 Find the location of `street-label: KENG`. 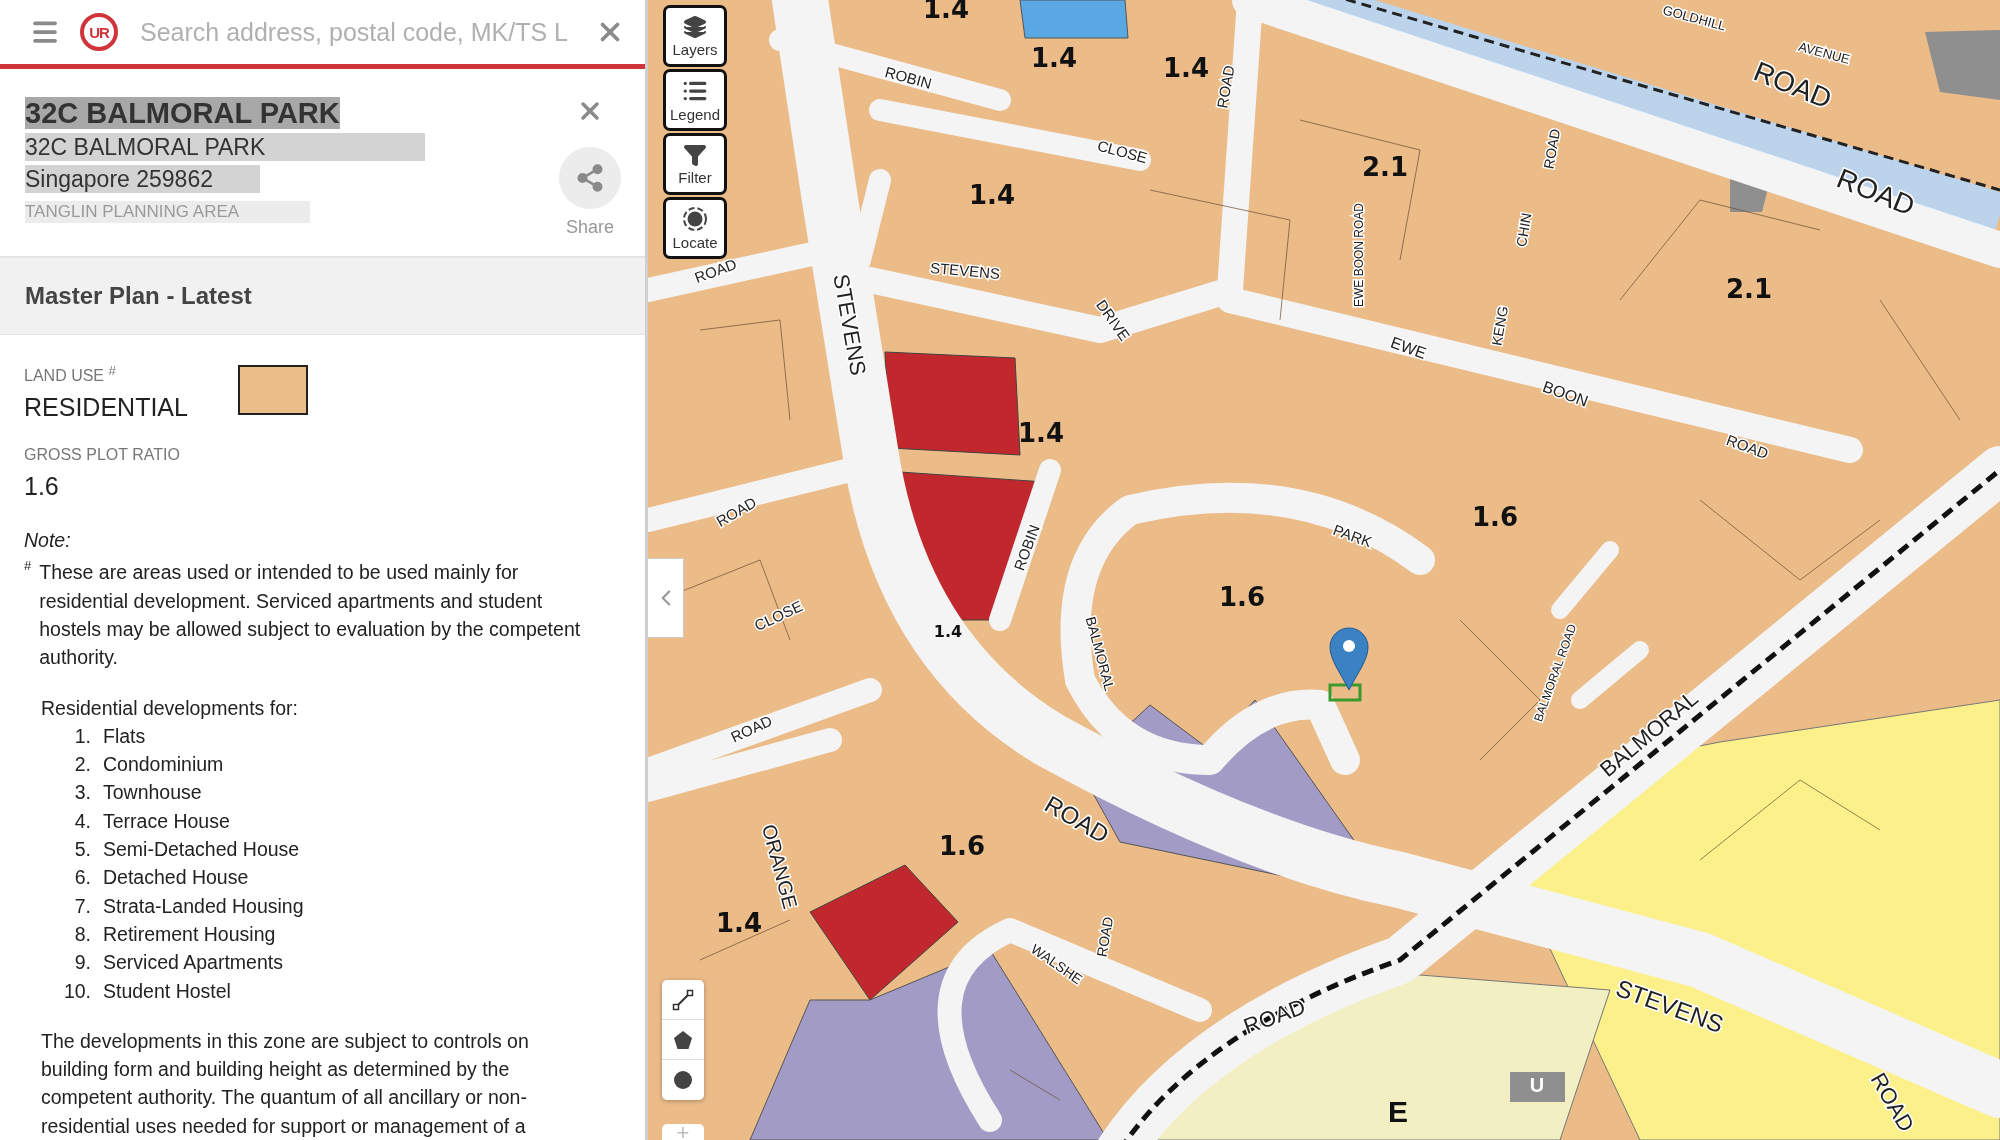

street-label: KENG is located at coordinates (1500, 325).